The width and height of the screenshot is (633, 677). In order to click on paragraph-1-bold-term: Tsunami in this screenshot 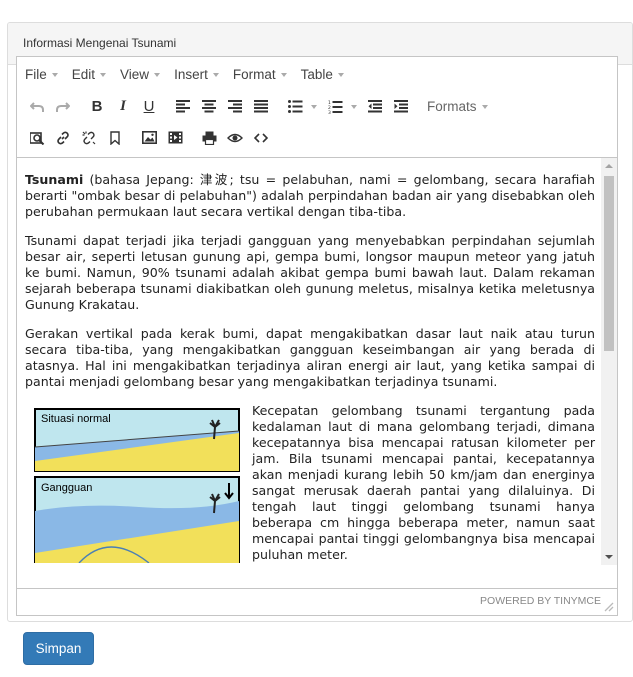, I will do `click(54, 179)`.